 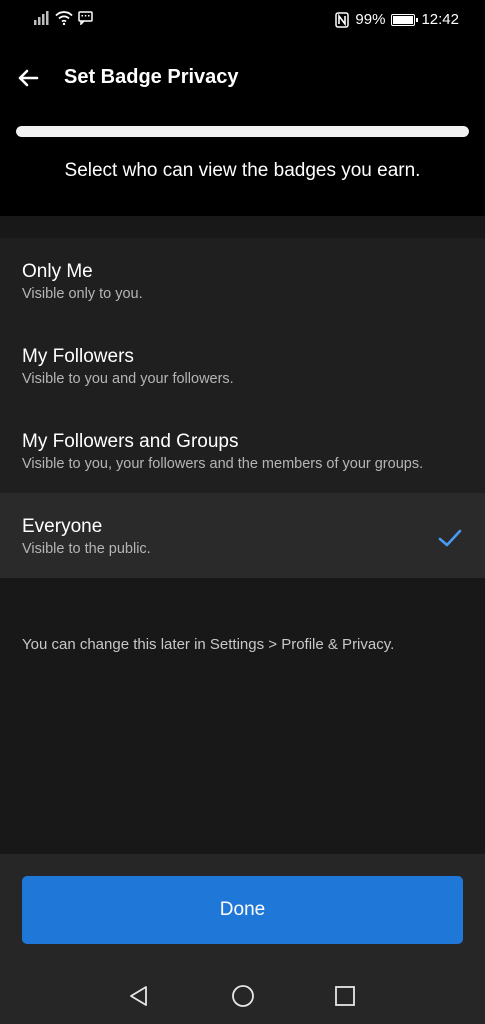 What do you see at coordinates (370, 19) in the screenshot?
I see `battery-percent: 99%` at bounding box center [370, 19].